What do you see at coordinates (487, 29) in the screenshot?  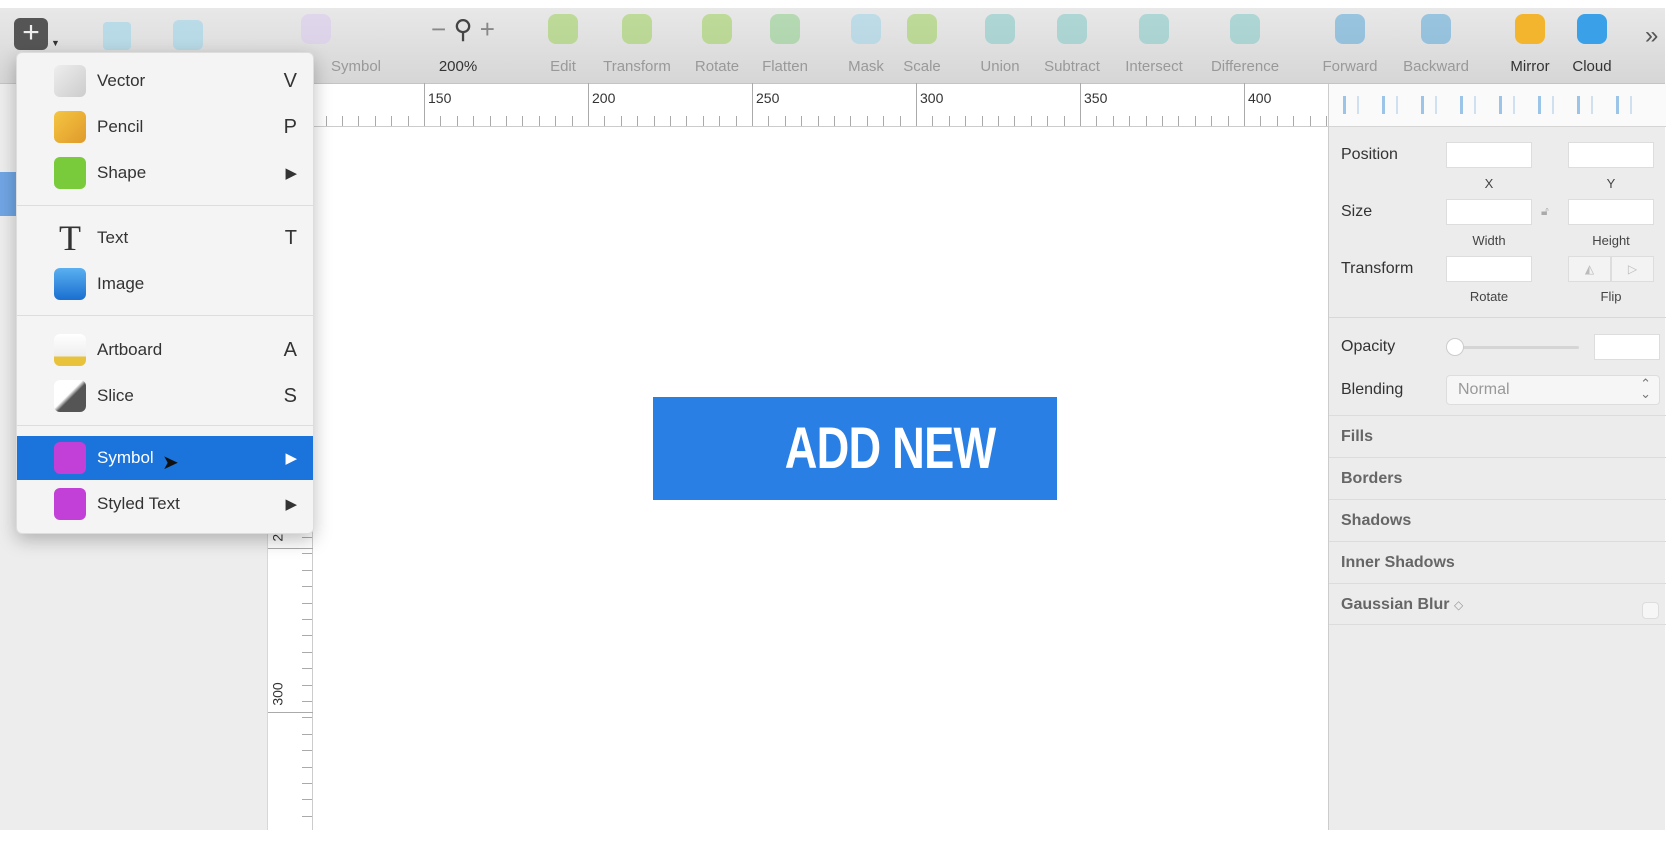 I see `zoom-in-button: +` at bounding box center [487, 29].